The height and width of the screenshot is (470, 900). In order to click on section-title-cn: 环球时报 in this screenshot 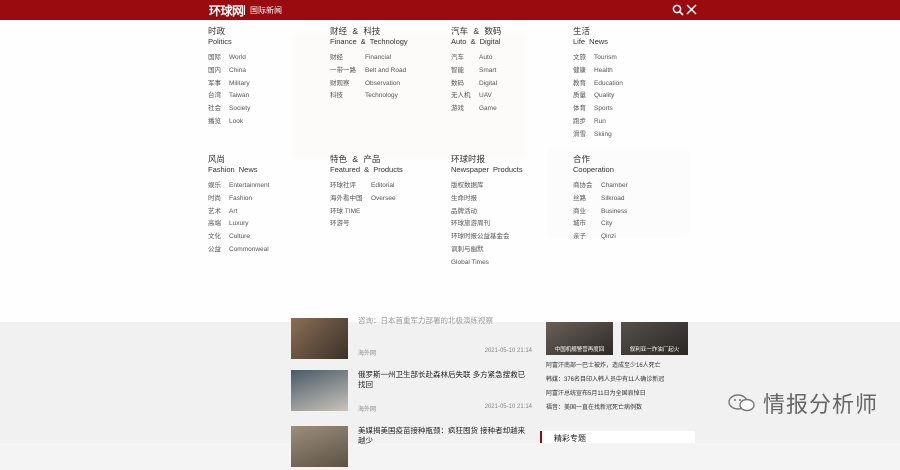, I will do `click(487, 159)`.